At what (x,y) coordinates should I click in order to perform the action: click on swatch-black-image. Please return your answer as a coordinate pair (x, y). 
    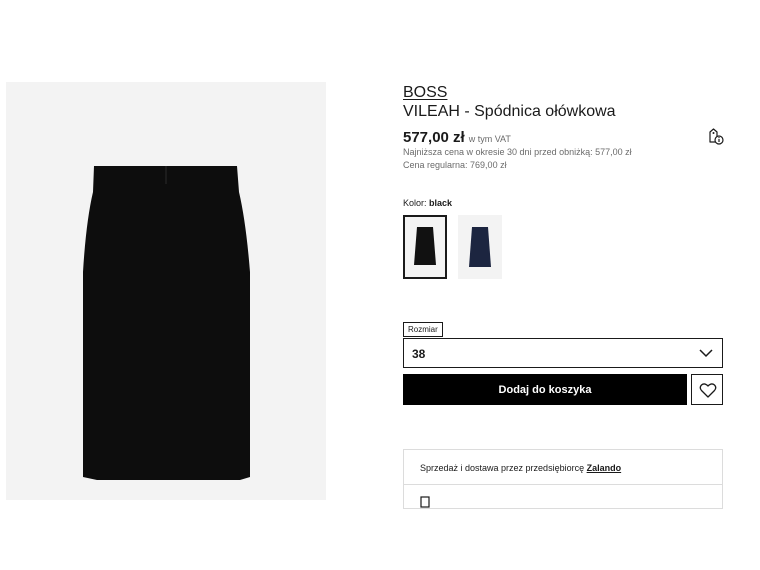
    Looking at the image, I should click on (425, 246).